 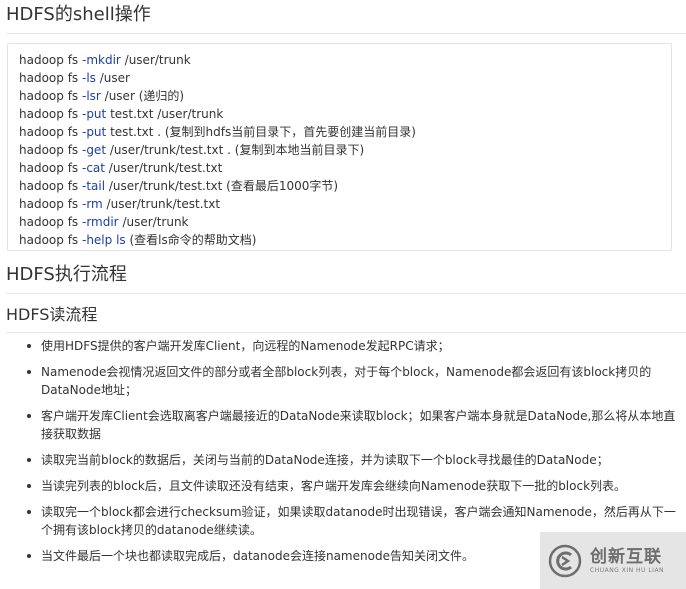 I want to click on command-option: -get, so click(x=94, y=150).